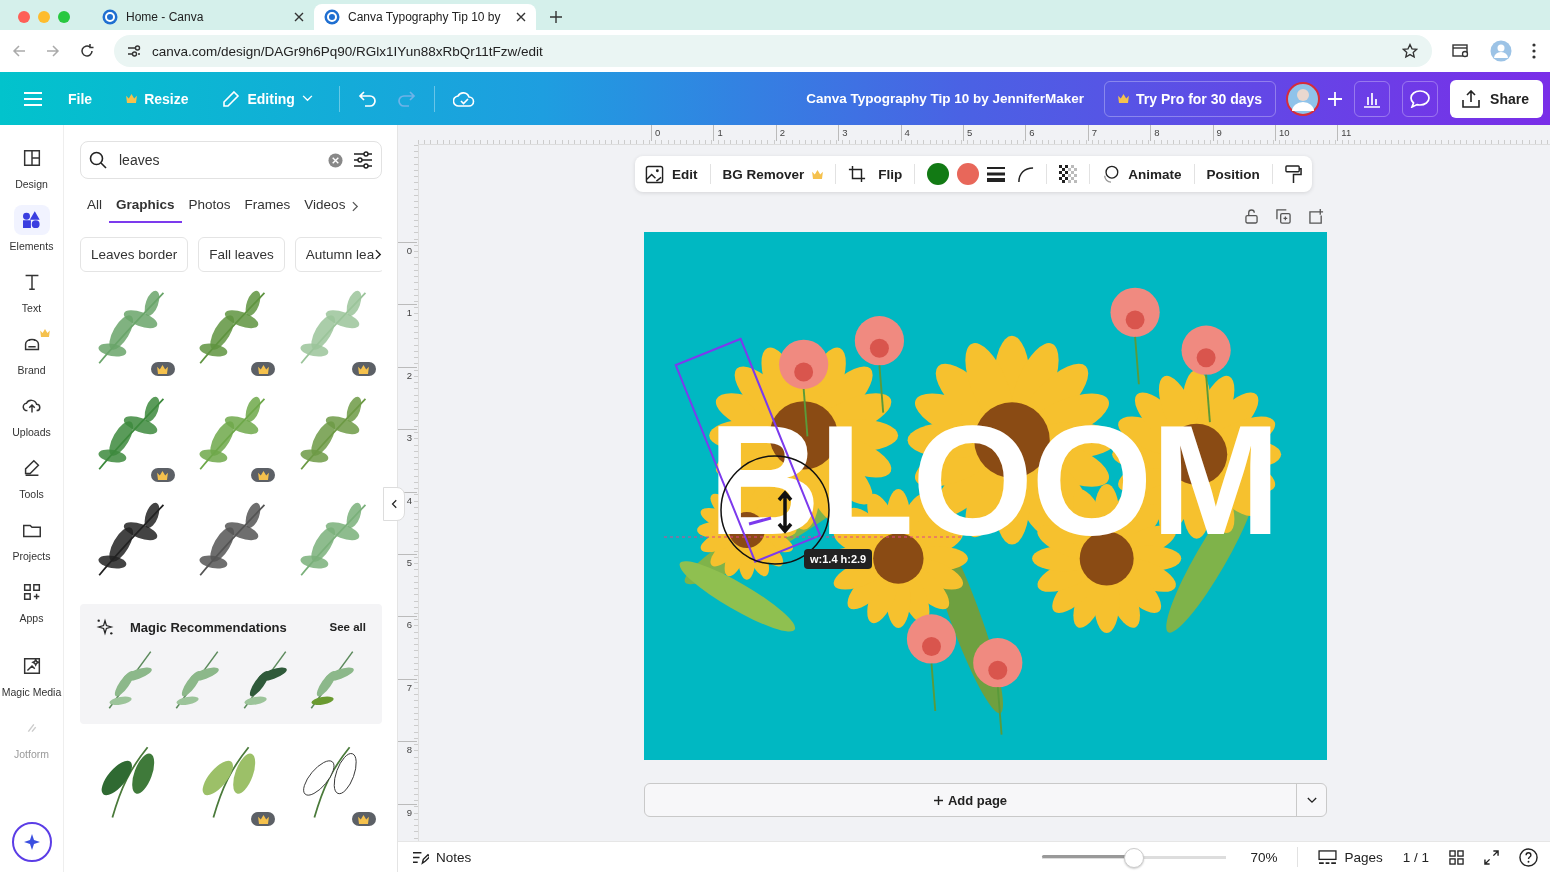 The width and height of the screenshot is (1550, 872). Describe the element at coordinates (1264, 857) in the screenshot. I see `zoom-percentage: 70%` at that location.